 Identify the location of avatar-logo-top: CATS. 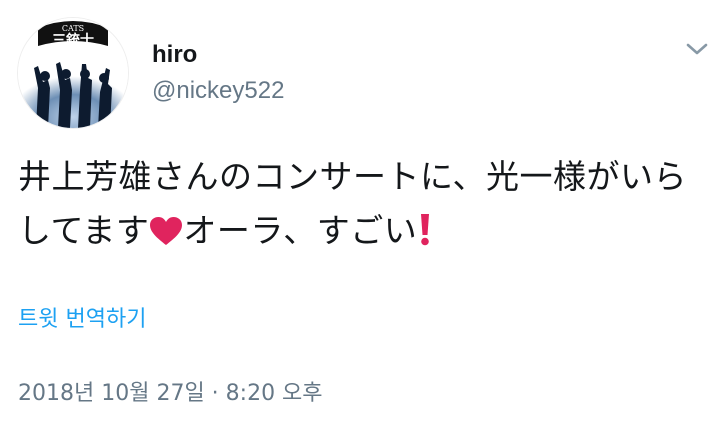
(73, 28).